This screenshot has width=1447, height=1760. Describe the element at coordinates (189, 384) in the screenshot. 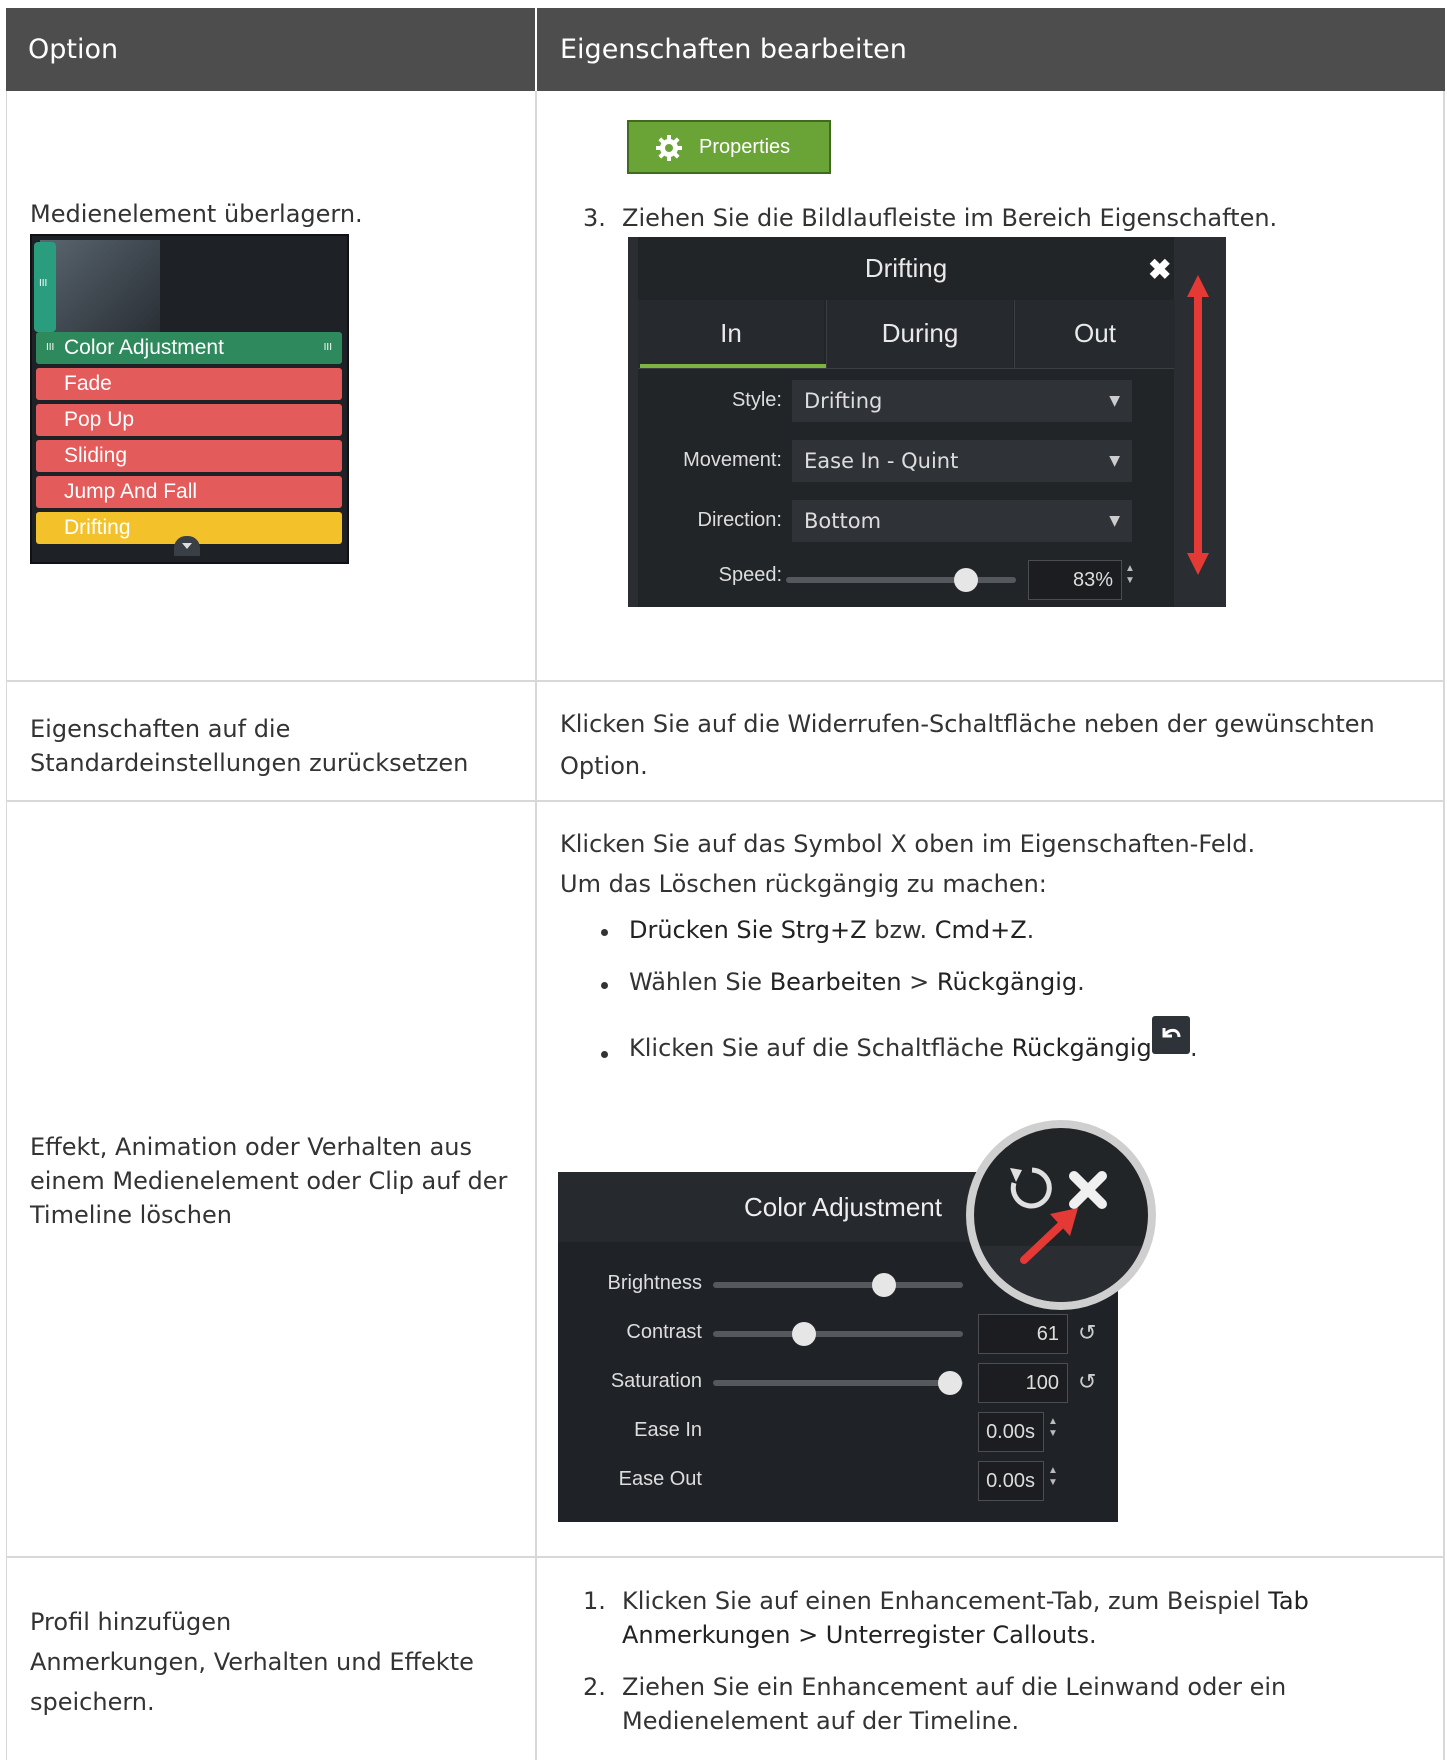

I see `track-fade: Fade` at that location.